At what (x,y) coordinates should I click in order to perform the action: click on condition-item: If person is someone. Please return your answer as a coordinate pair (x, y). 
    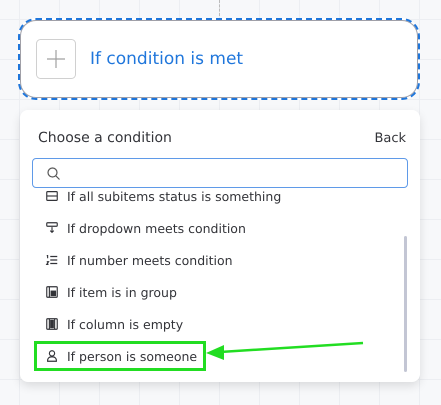
    Looking at the image, I should click on (120, 356).